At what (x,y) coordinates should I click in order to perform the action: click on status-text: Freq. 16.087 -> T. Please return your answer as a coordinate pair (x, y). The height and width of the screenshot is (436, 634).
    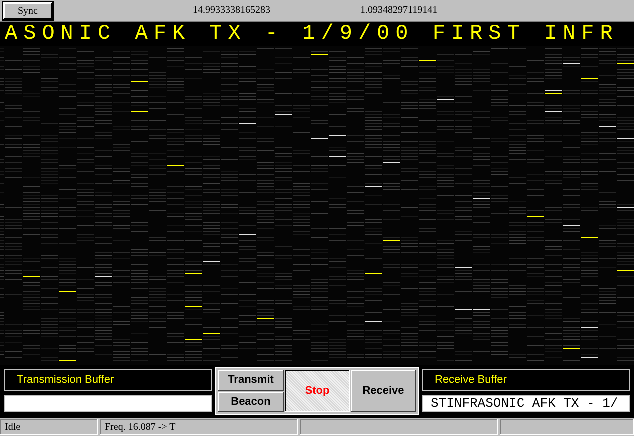
    Looking at the image, I should click on (140, 427).